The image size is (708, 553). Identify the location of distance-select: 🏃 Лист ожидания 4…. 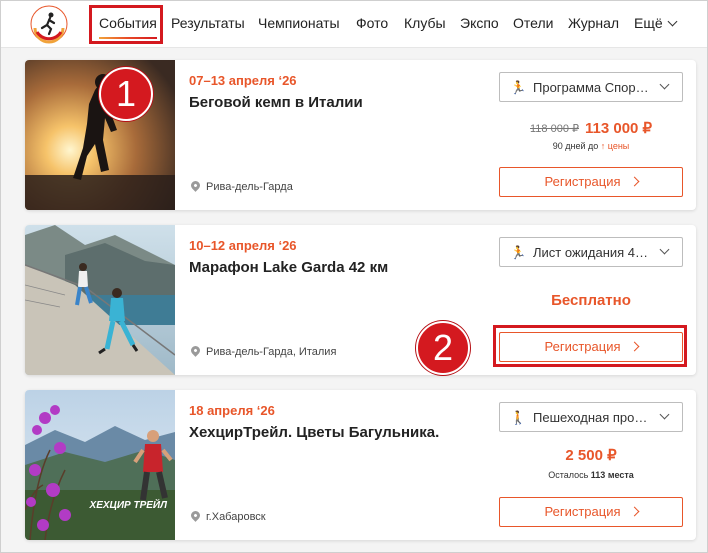
(591, 252).